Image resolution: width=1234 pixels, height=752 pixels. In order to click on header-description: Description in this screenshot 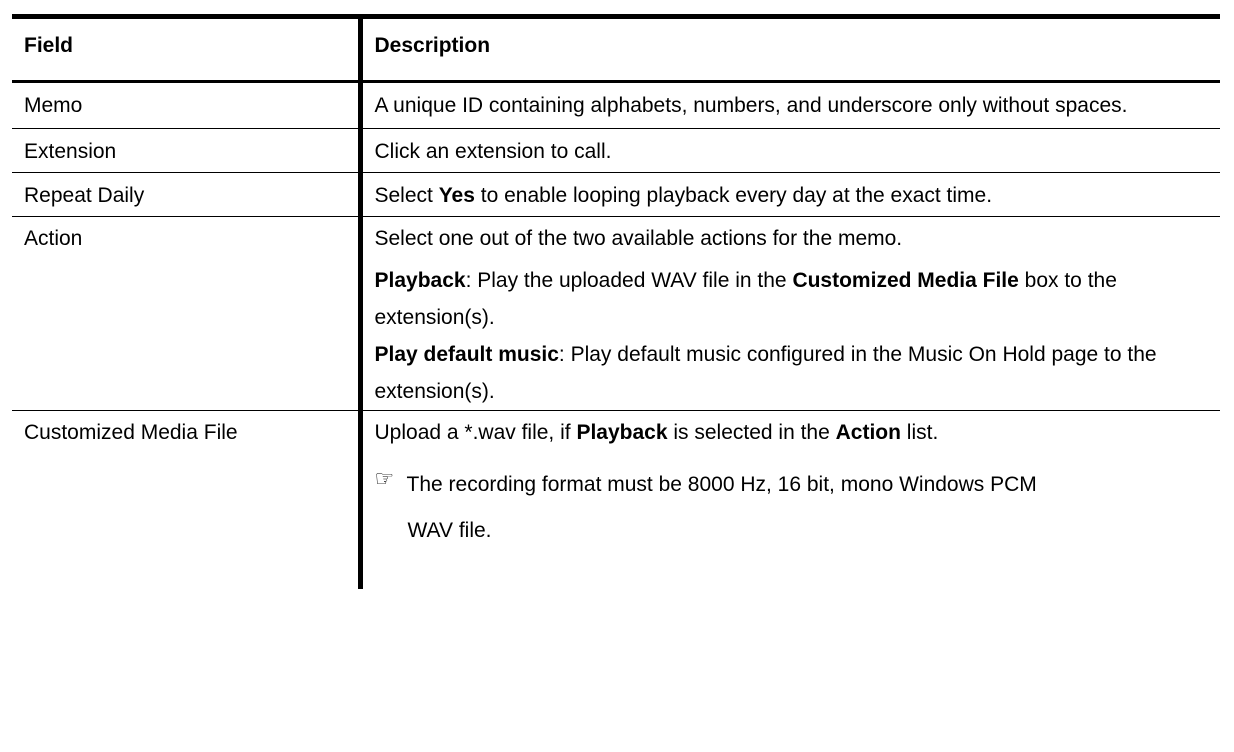, I will do `click(432, 45)`.